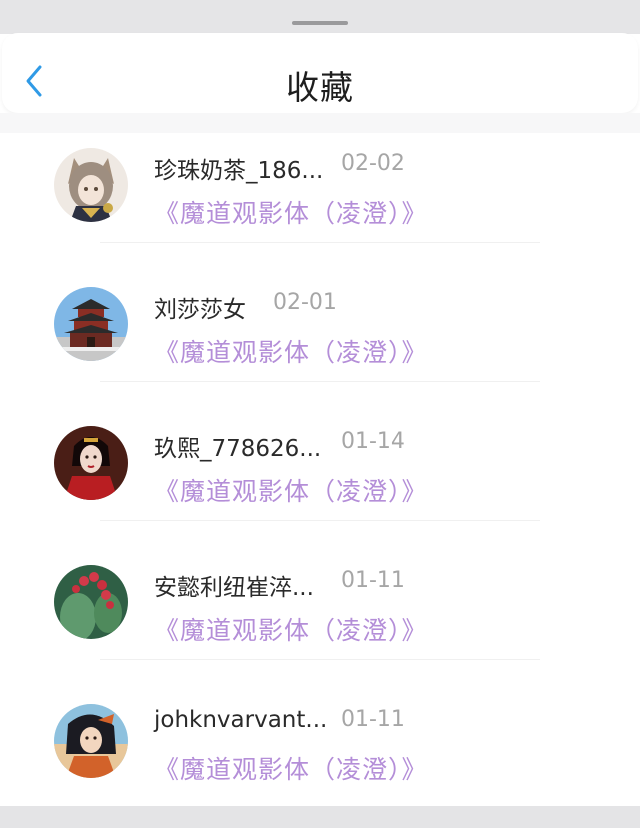  What do you see at coordinates (305, 302) in the screenshot?
I see `date-label: 02-01` at bounding box center [305, 302].